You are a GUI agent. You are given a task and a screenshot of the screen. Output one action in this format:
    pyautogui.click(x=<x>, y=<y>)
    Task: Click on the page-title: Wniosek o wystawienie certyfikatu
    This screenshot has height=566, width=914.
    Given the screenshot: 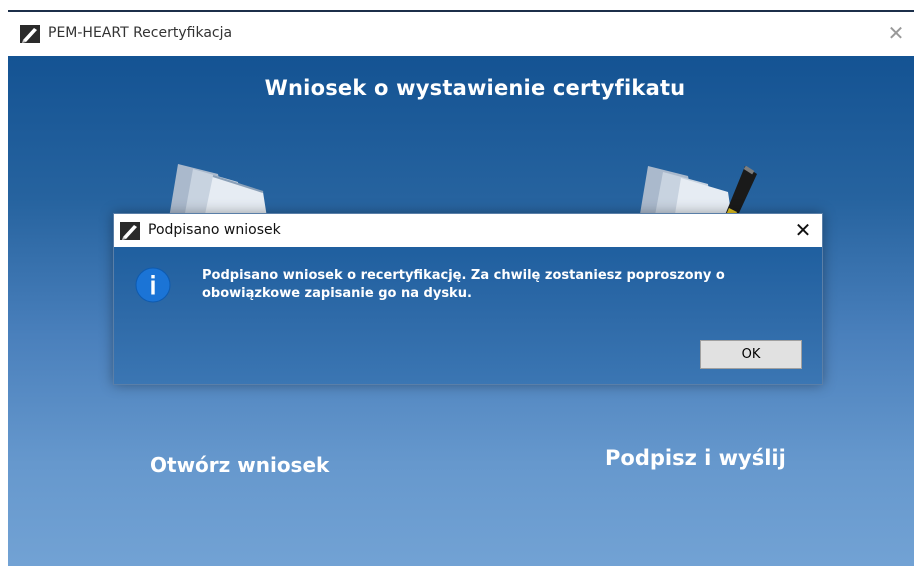 What is the action you would take?
    pyautogui.click(x=475, y=88)
    